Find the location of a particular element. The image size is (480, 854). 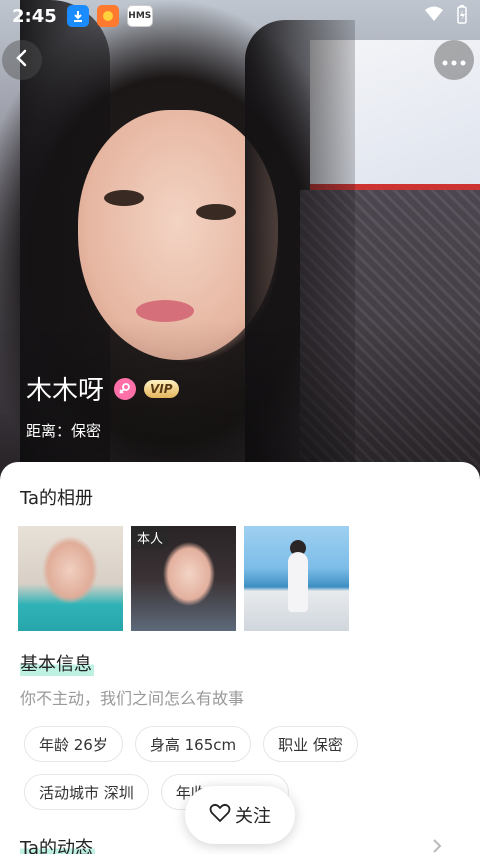

more-button is located at coordinates (454, 60).